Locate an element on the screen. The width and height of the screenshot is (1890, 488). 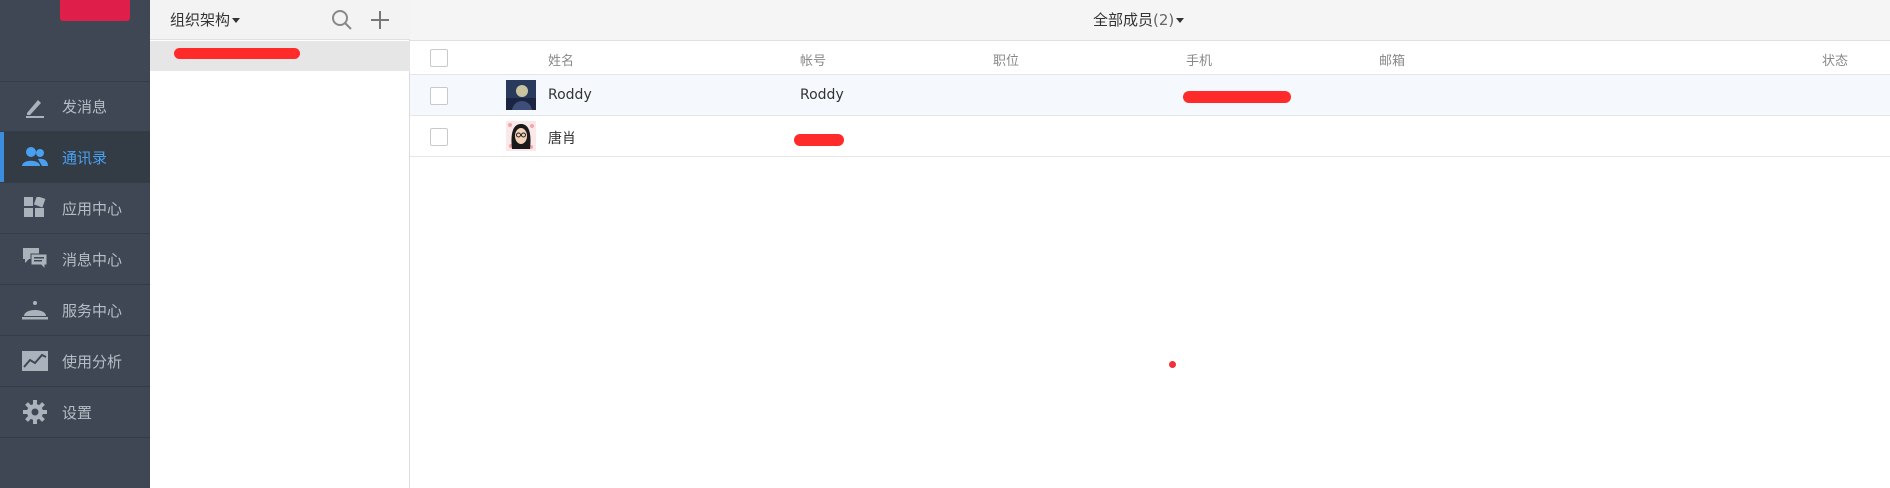
chart-icon is located at coordinates (35, 361).